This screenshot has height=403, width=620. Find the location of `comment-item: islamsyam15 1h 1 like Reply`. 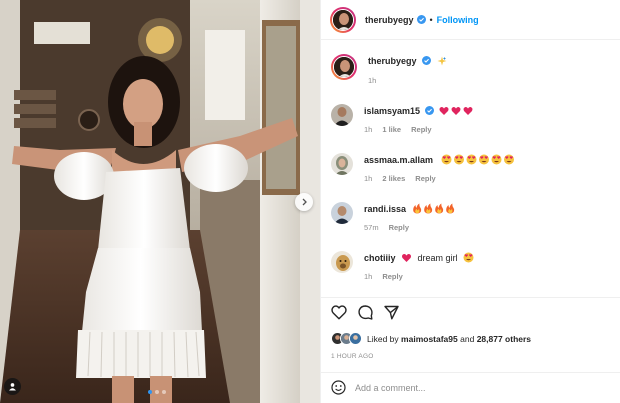

comment-item: islamsyam15 1h 1 like Reply is located at coordinates (403, 119).